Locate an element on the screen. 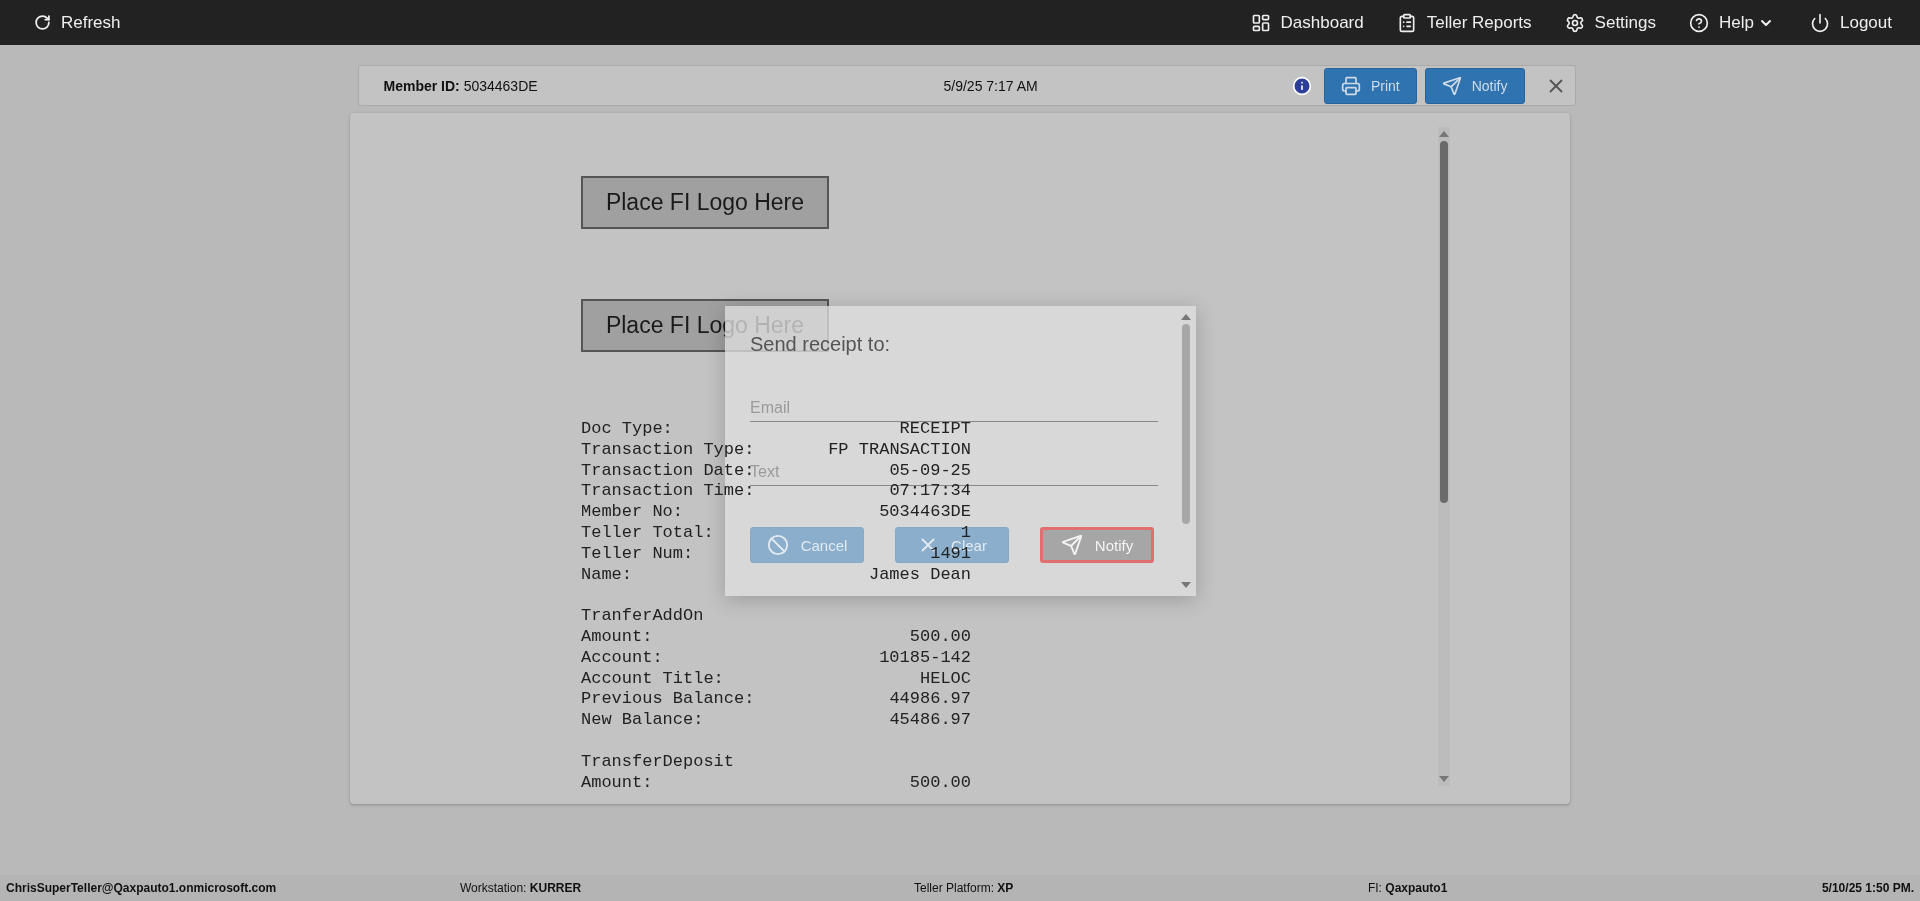 This screenshot has height=901, width=1920. receipt-value: 05-09-25 is located at coordinates (930, 471).